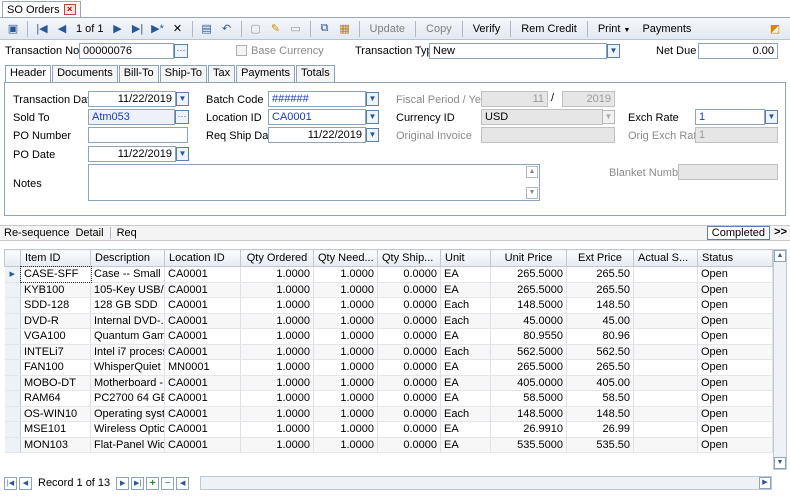 The image size is (790, 498). I want to click on rem-credit-button: Rem Credit, so click(549, 29).